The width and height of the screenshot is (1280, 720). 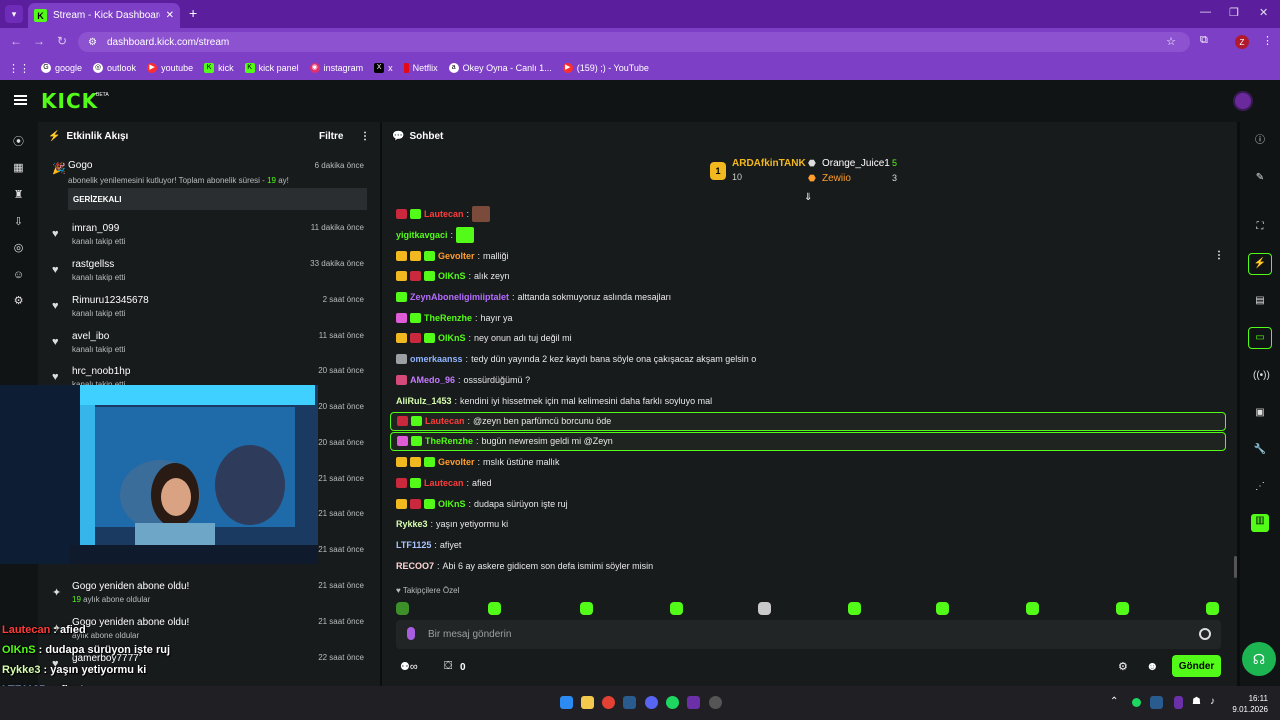 I want to click on bookmark-youtube-2: ▶ (159) ;) - YouTube, so click(x=605, y=68).